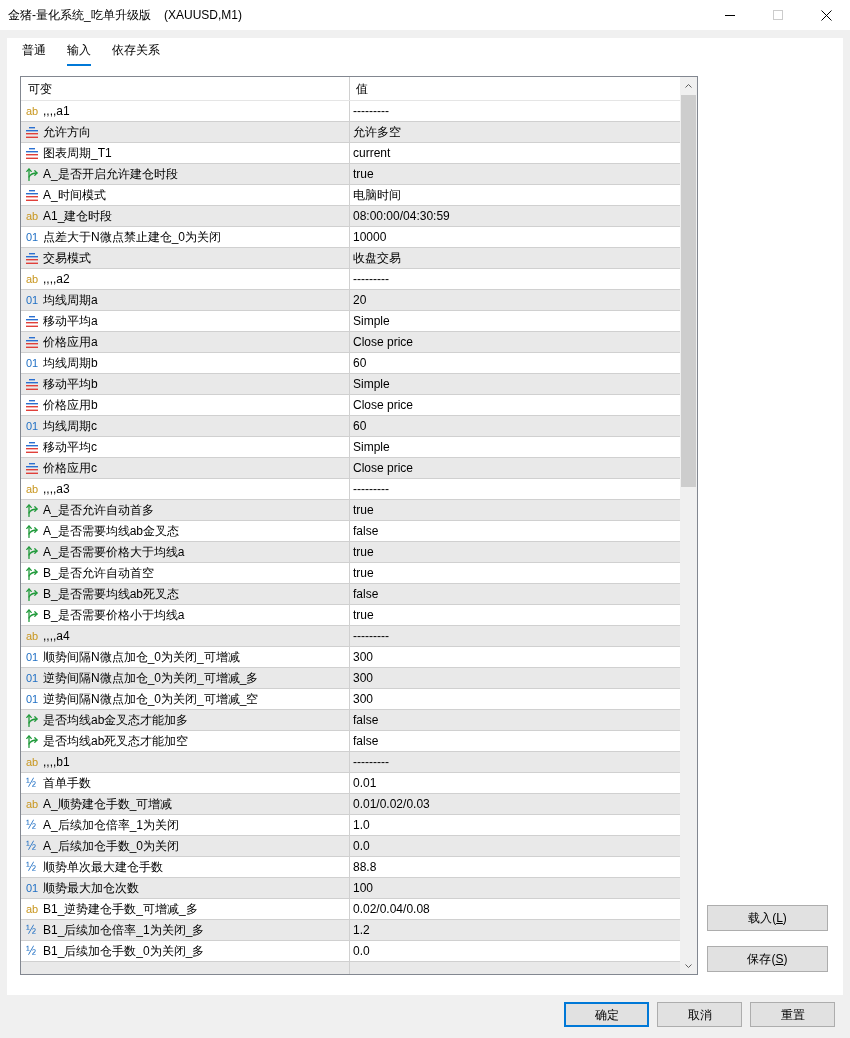 This screenshot has height=1038, width=850. I want to click on parameter-row: 01 逆势间隔N微点加仓_0为关闭_可增减_多 300, so click(350, 678).